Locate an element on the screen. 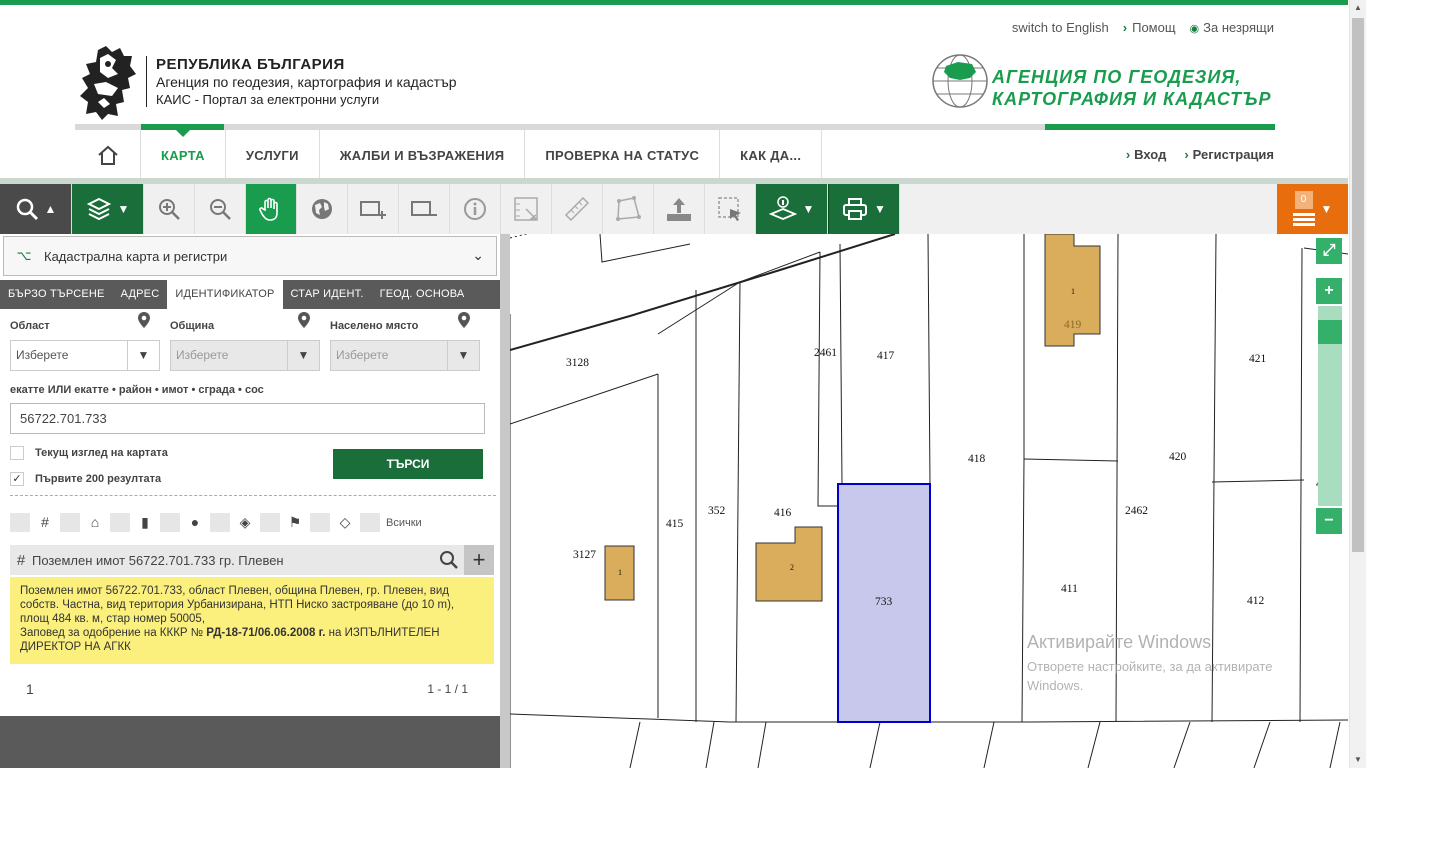 The height and width of the screenshot is (864, 1432). fullscreen-button: ⤢ is located at coordinates (1329, 251).